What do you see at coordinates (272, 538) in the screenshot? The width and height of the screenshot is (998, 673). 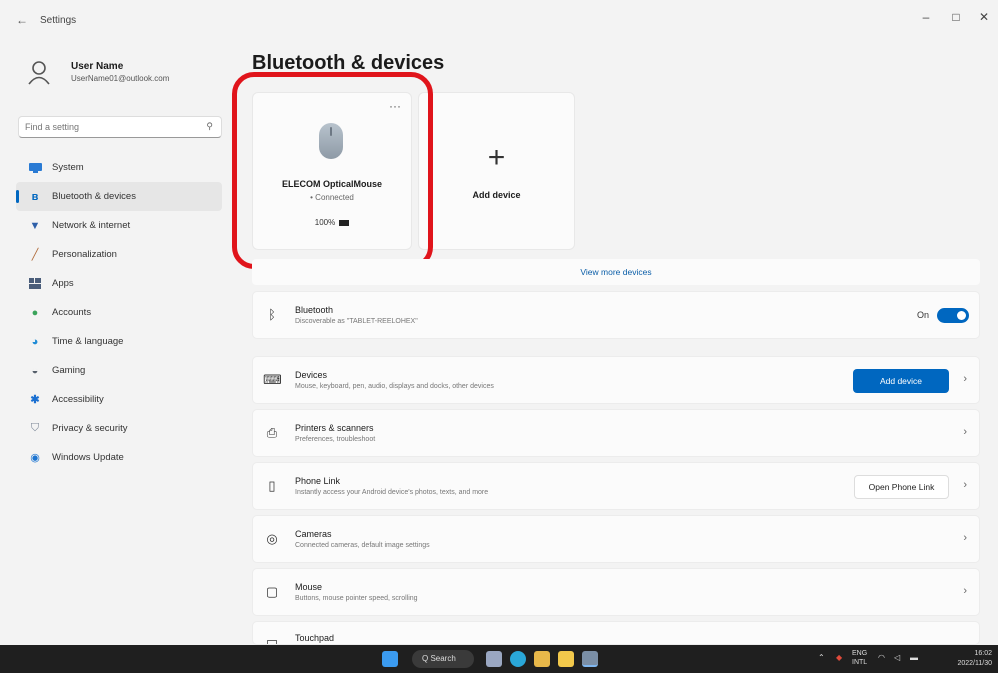 I see `camera-icon: ◎` at bounding box center [272, 538].